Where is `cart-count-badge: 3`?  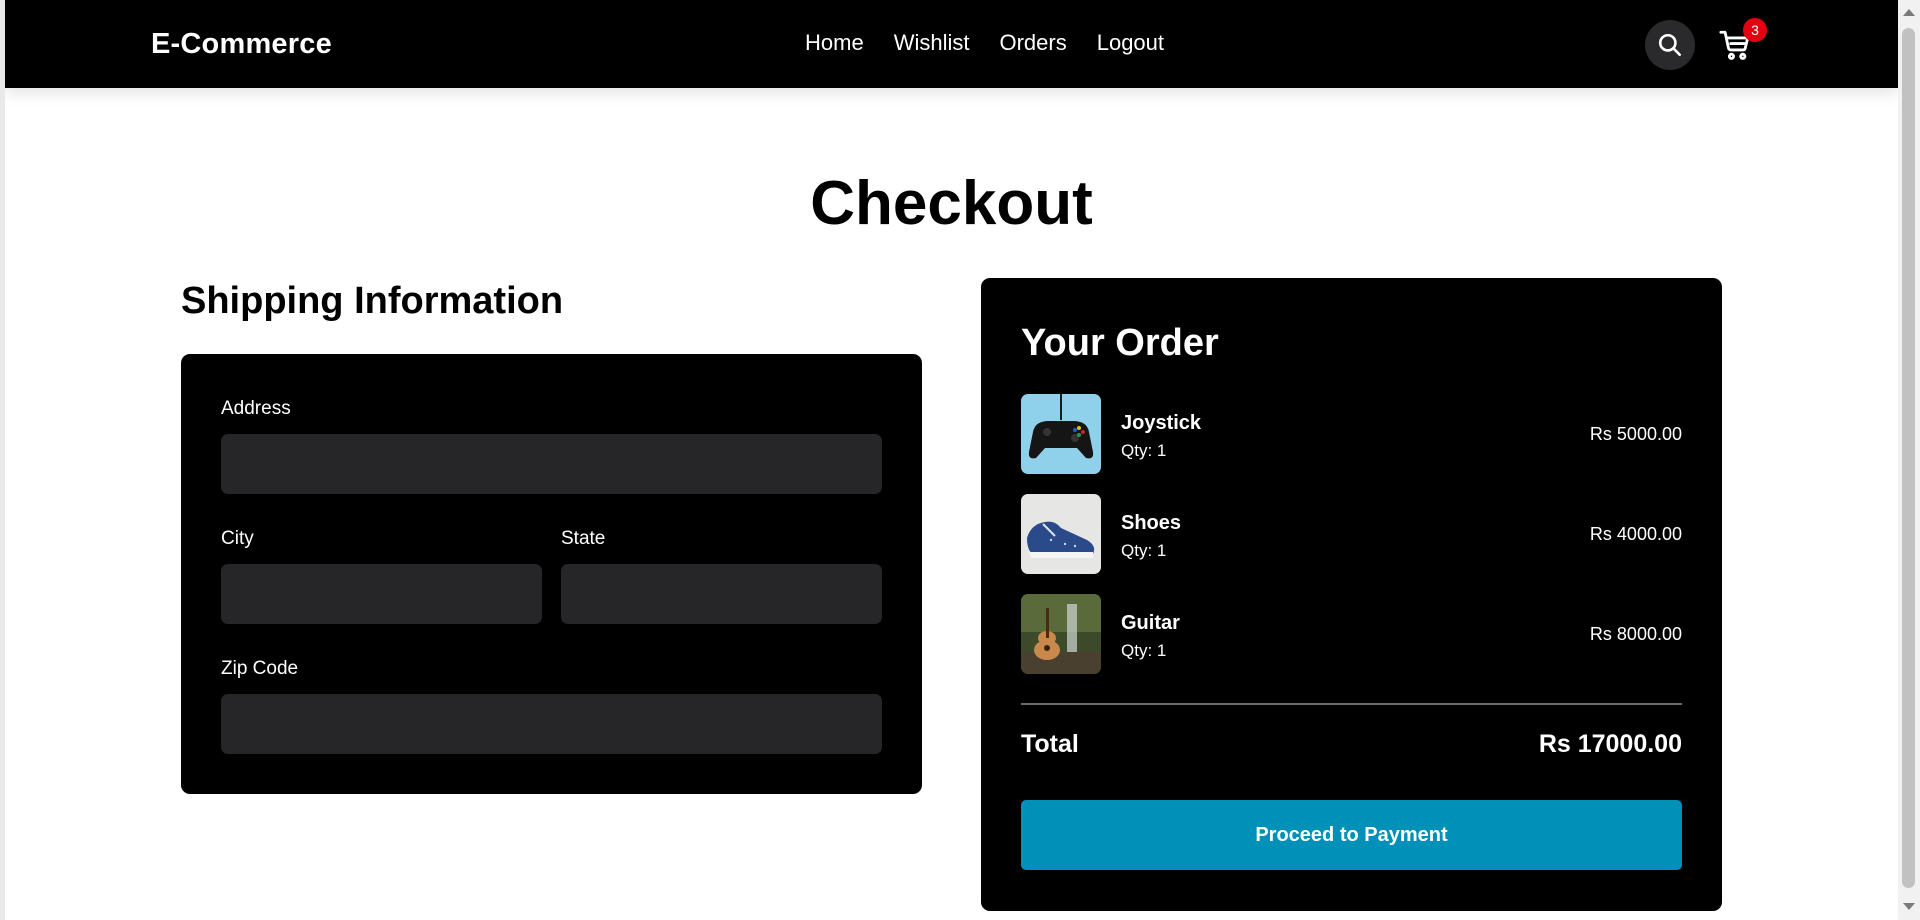 cart-count-badge: 3 is located at coordinates (1755, 30).